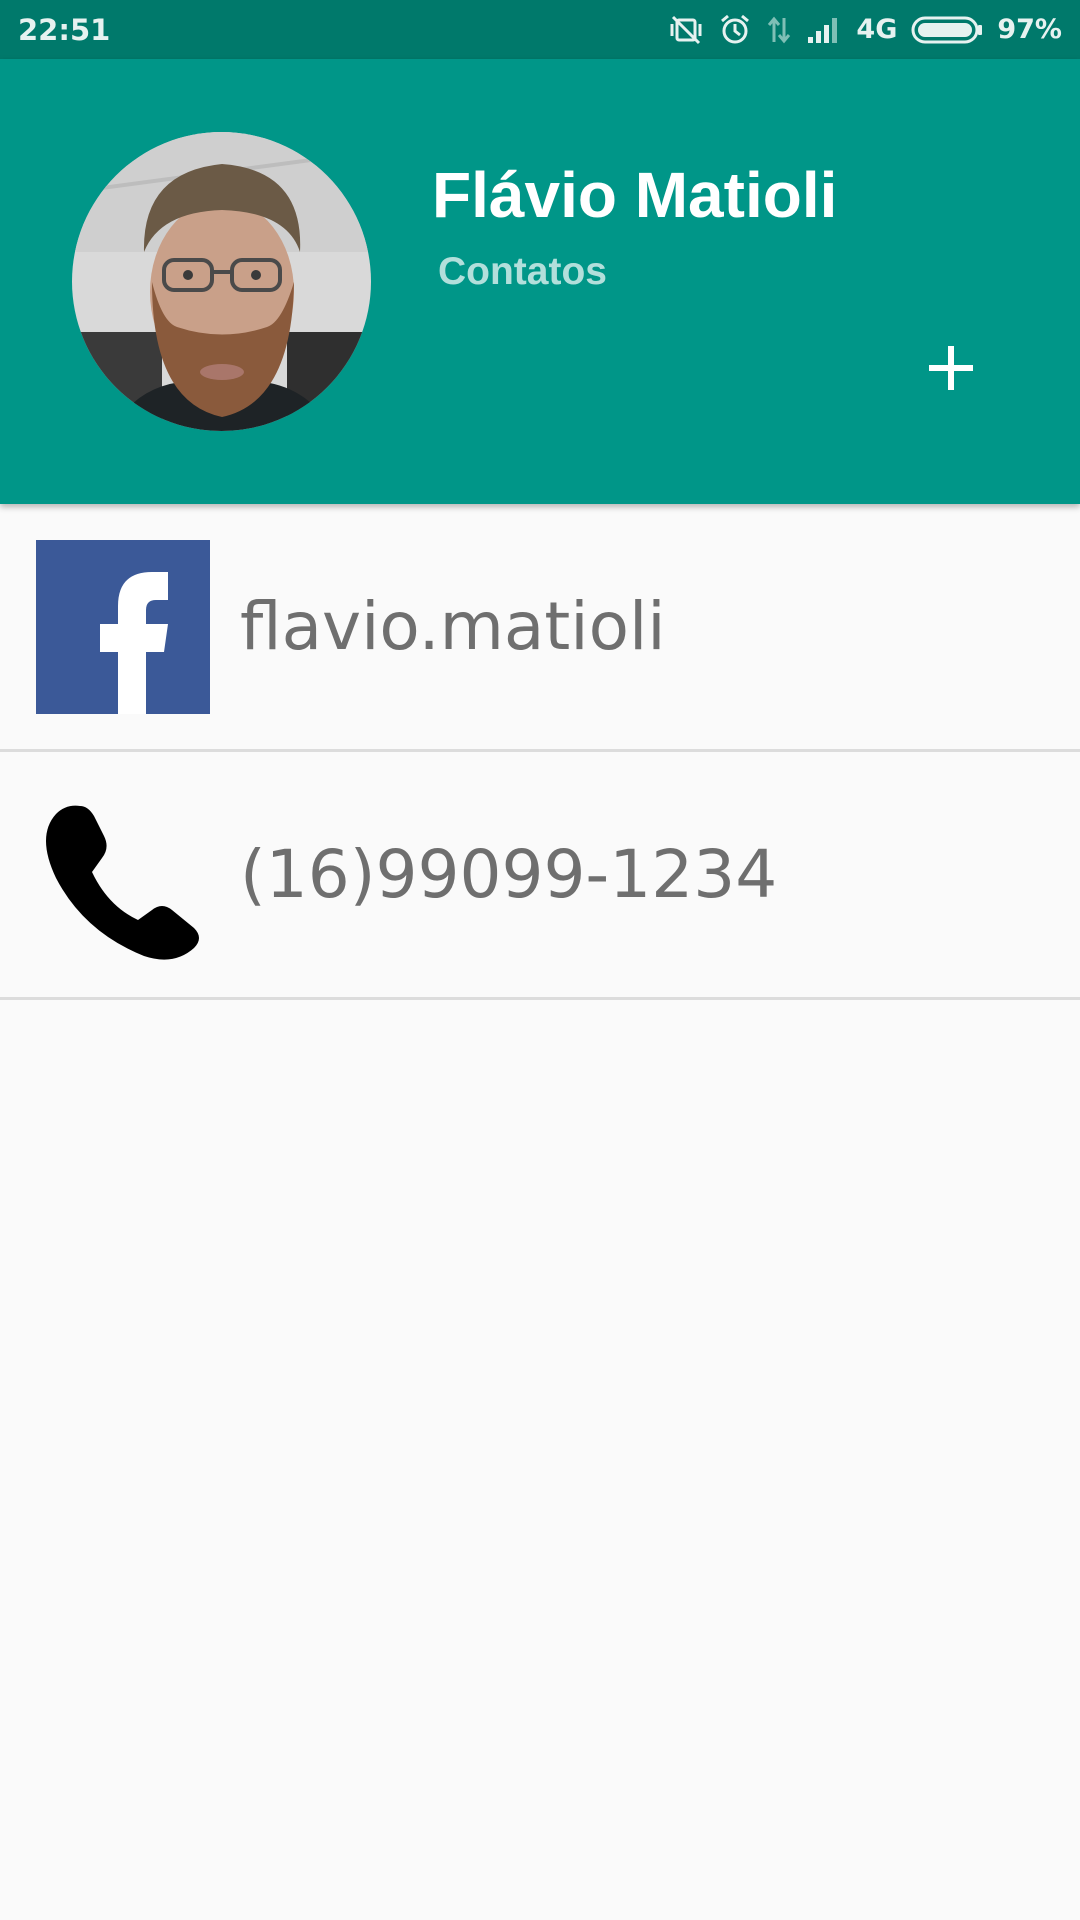 The height and width of the screenshot is (1920, 1080). I want to click on facebook-icon, so click(123, 627).